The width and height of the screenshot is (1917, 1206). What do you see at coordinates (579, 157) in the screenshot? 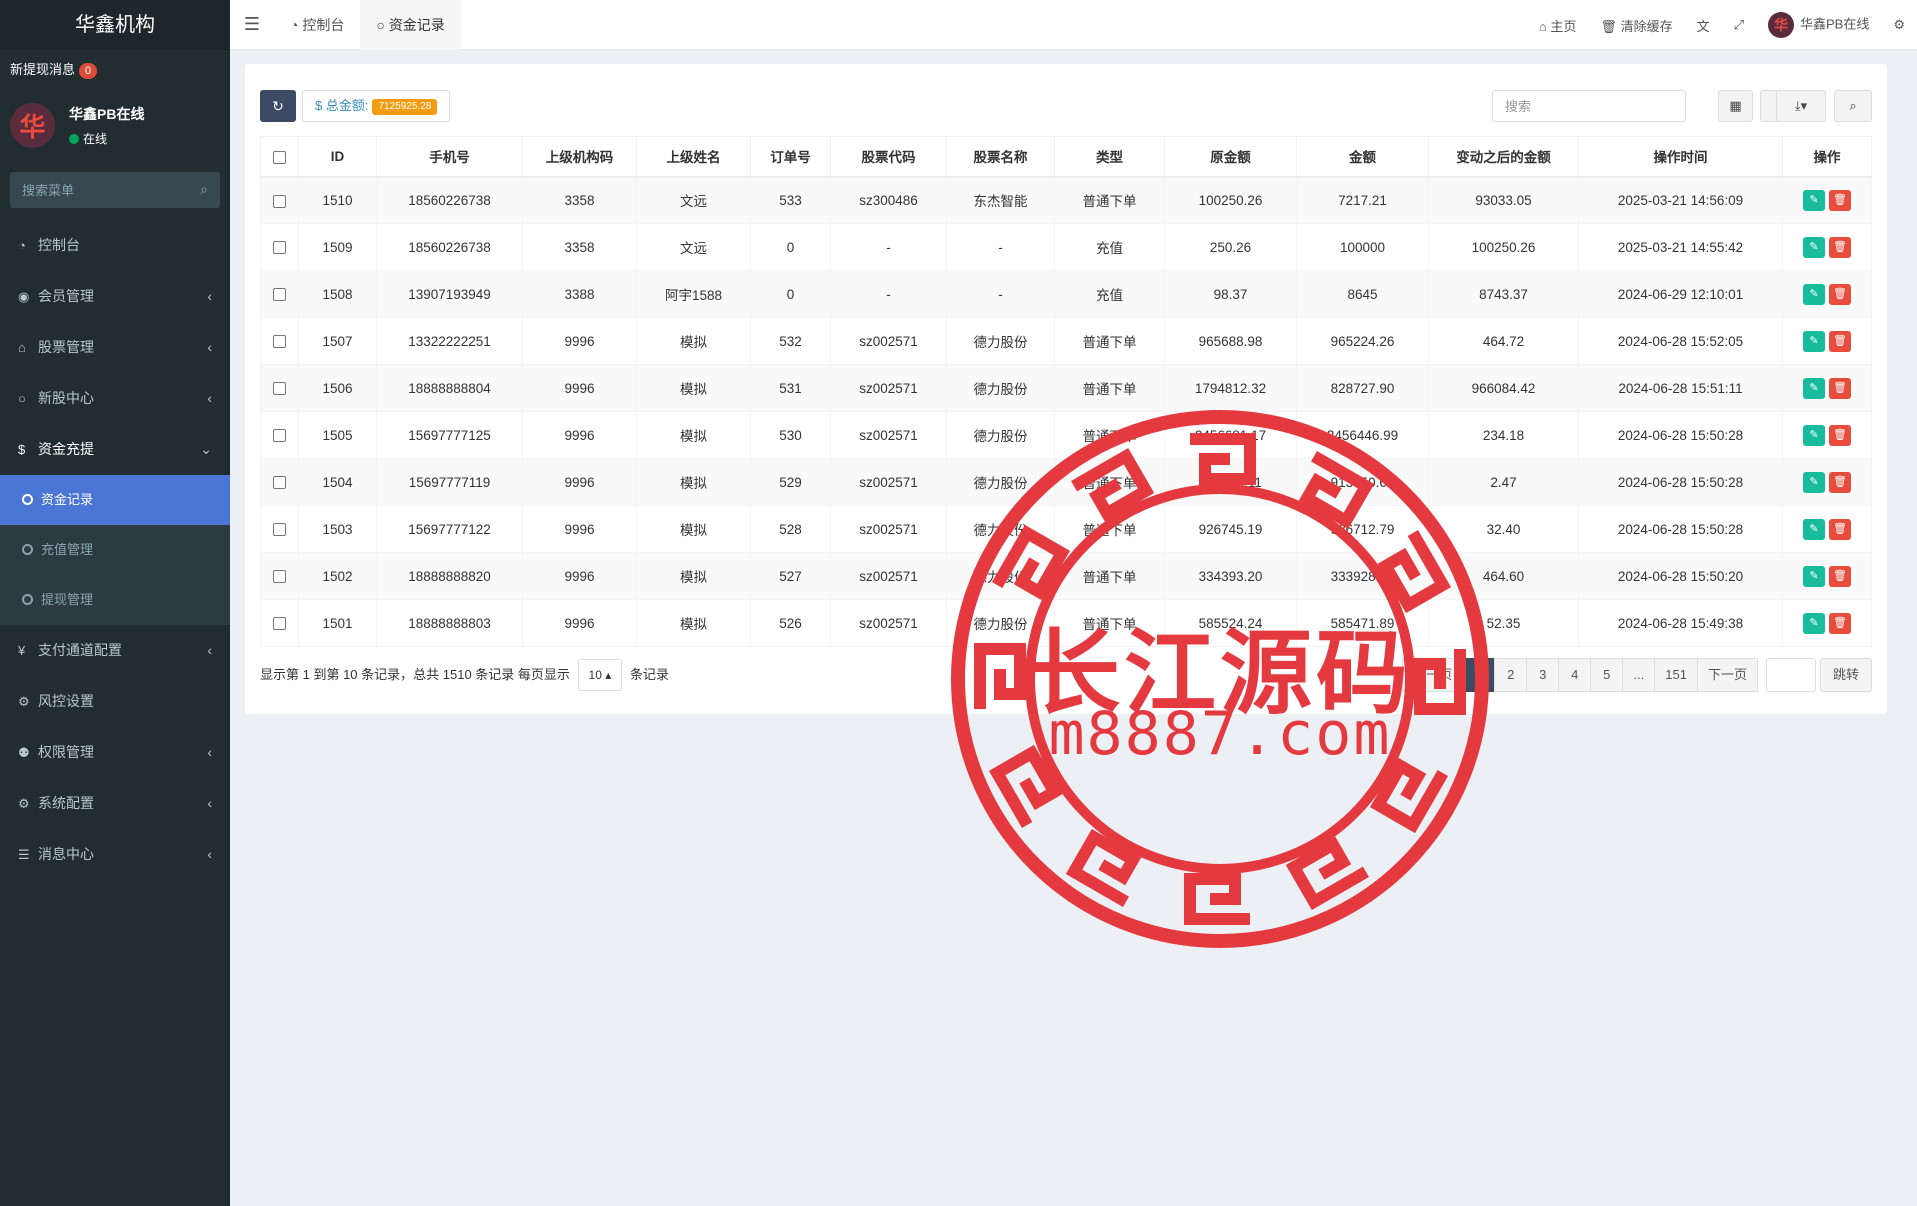
I see `column-header: 上级机构码` at bounding box center [579, 157].